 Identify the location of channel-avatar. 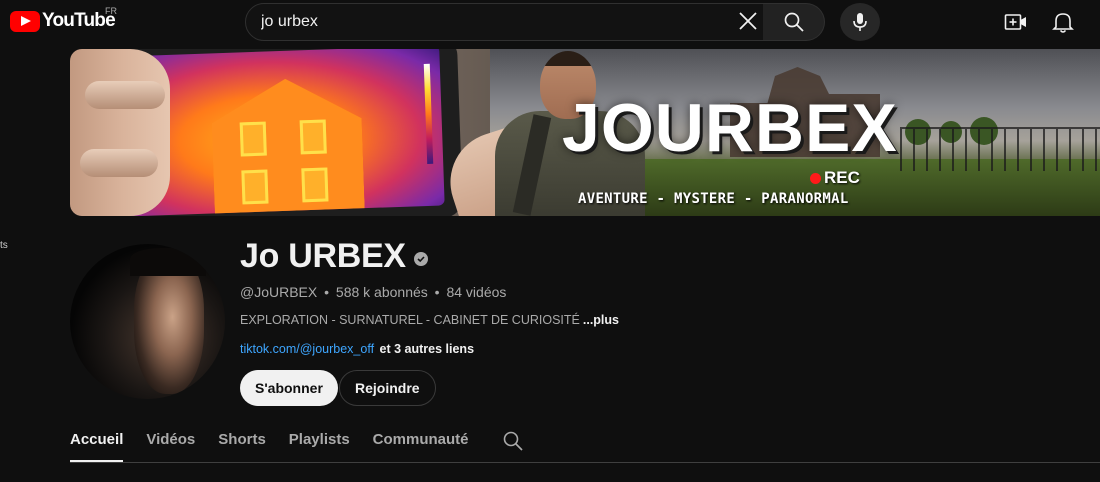
(147, 321).